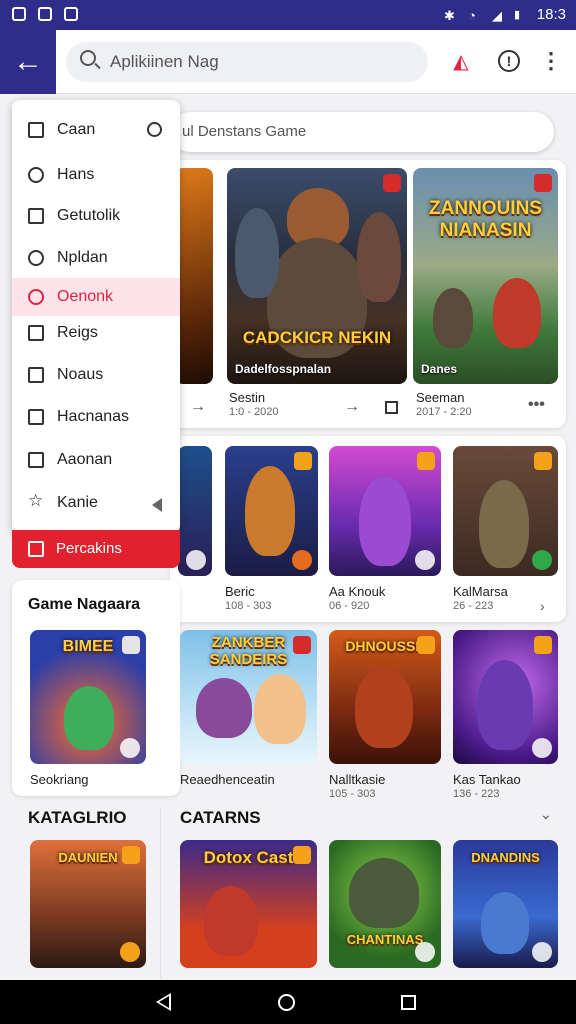  Describe the element at coordinates (362, 132) in the screenshot. I see `content-search: ul Denstans Game` at that location.